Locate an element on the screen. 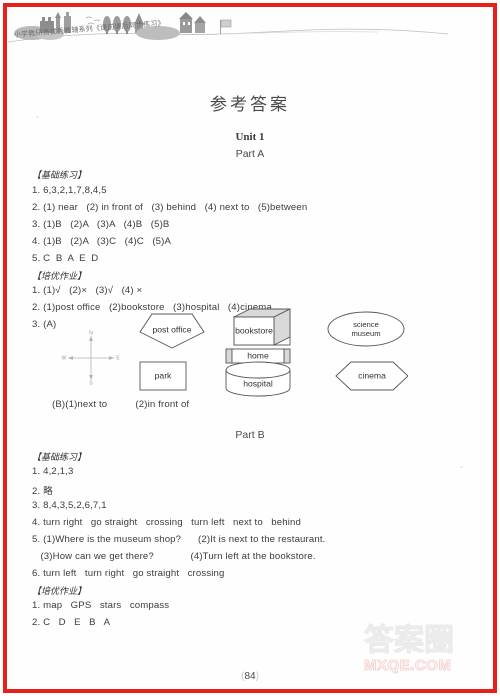 This screenshot has height=696, width=500. answer-line: 4. (1)B (2)A (3)C (4)C (5)A is located at coordinates (102, 241).